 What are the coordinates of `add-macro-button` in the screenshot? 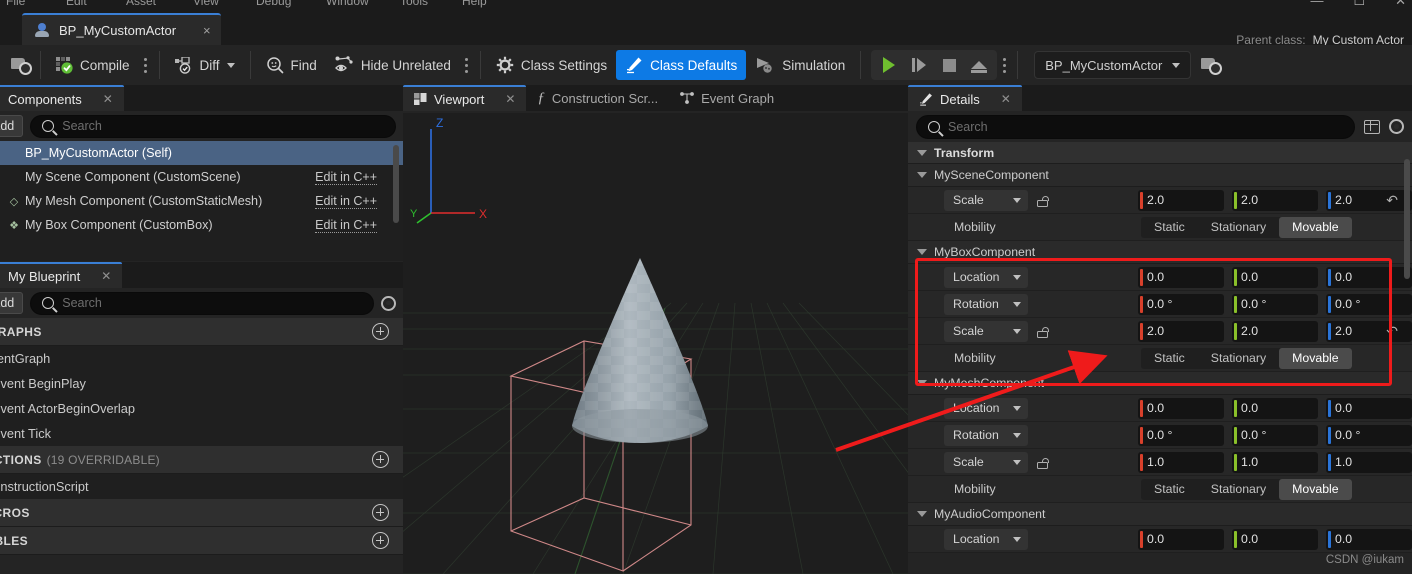 It's located at (380, 512).